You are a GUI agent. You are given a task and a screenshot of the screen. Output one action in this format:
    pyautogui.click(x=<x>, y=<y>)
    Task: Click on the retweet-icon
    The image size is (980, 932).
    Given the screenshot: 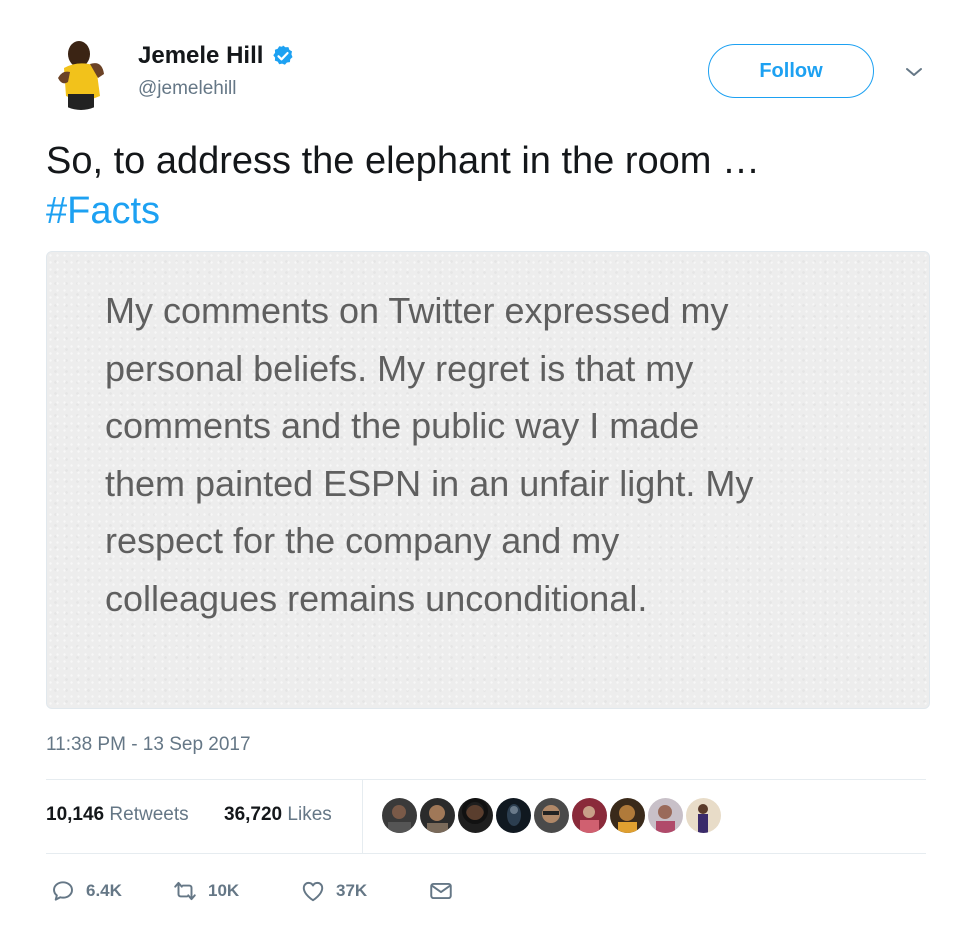 What is the action you would take?
    pyautogui.click(x=185, y=891)
    